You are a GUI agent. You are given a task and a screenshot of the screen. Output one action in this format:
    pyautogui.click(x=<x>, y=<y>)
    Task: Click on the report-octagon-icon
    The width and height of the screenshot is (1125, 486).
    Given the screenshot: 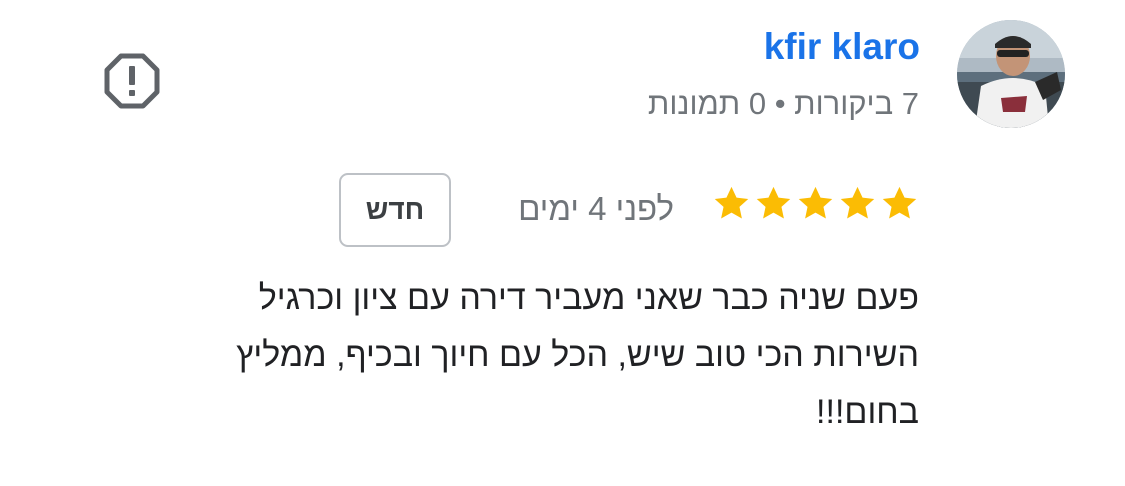 What is the action you would take?
    pyautogui.click(x=132, y=81)
    